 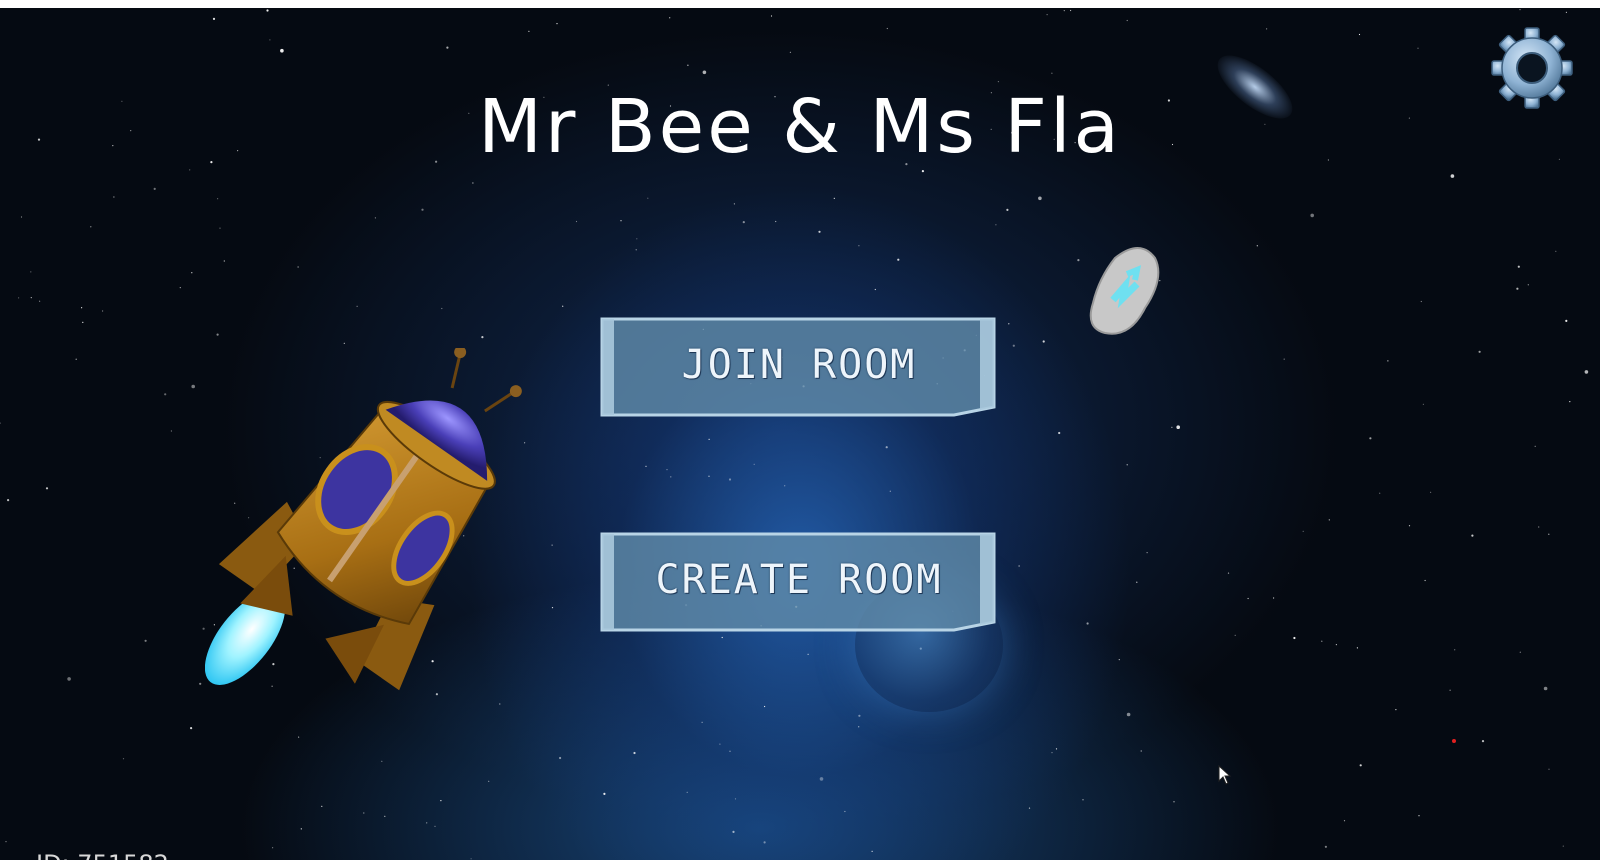 I want to click on mouse-cursor-icon, so click(x=1225, y=774).